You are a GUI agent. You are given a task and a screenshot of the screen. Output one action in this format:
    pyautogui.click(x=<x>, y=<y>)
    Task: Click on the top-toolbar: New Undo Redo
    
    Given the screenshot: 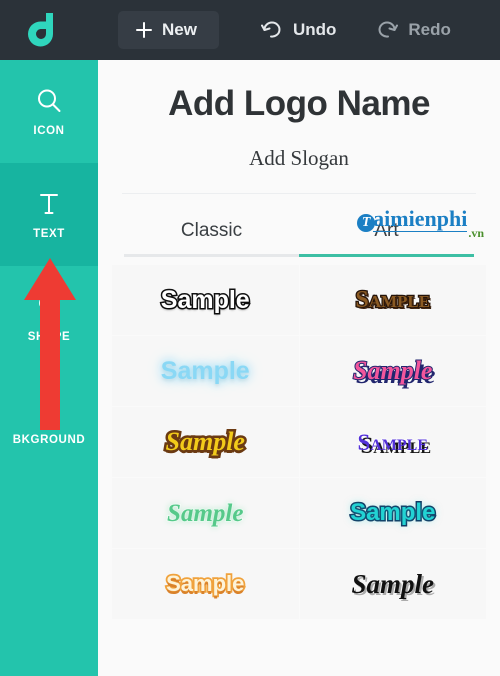 What is the action you would take?
    pyautogui.click(x=250, y=30)
    